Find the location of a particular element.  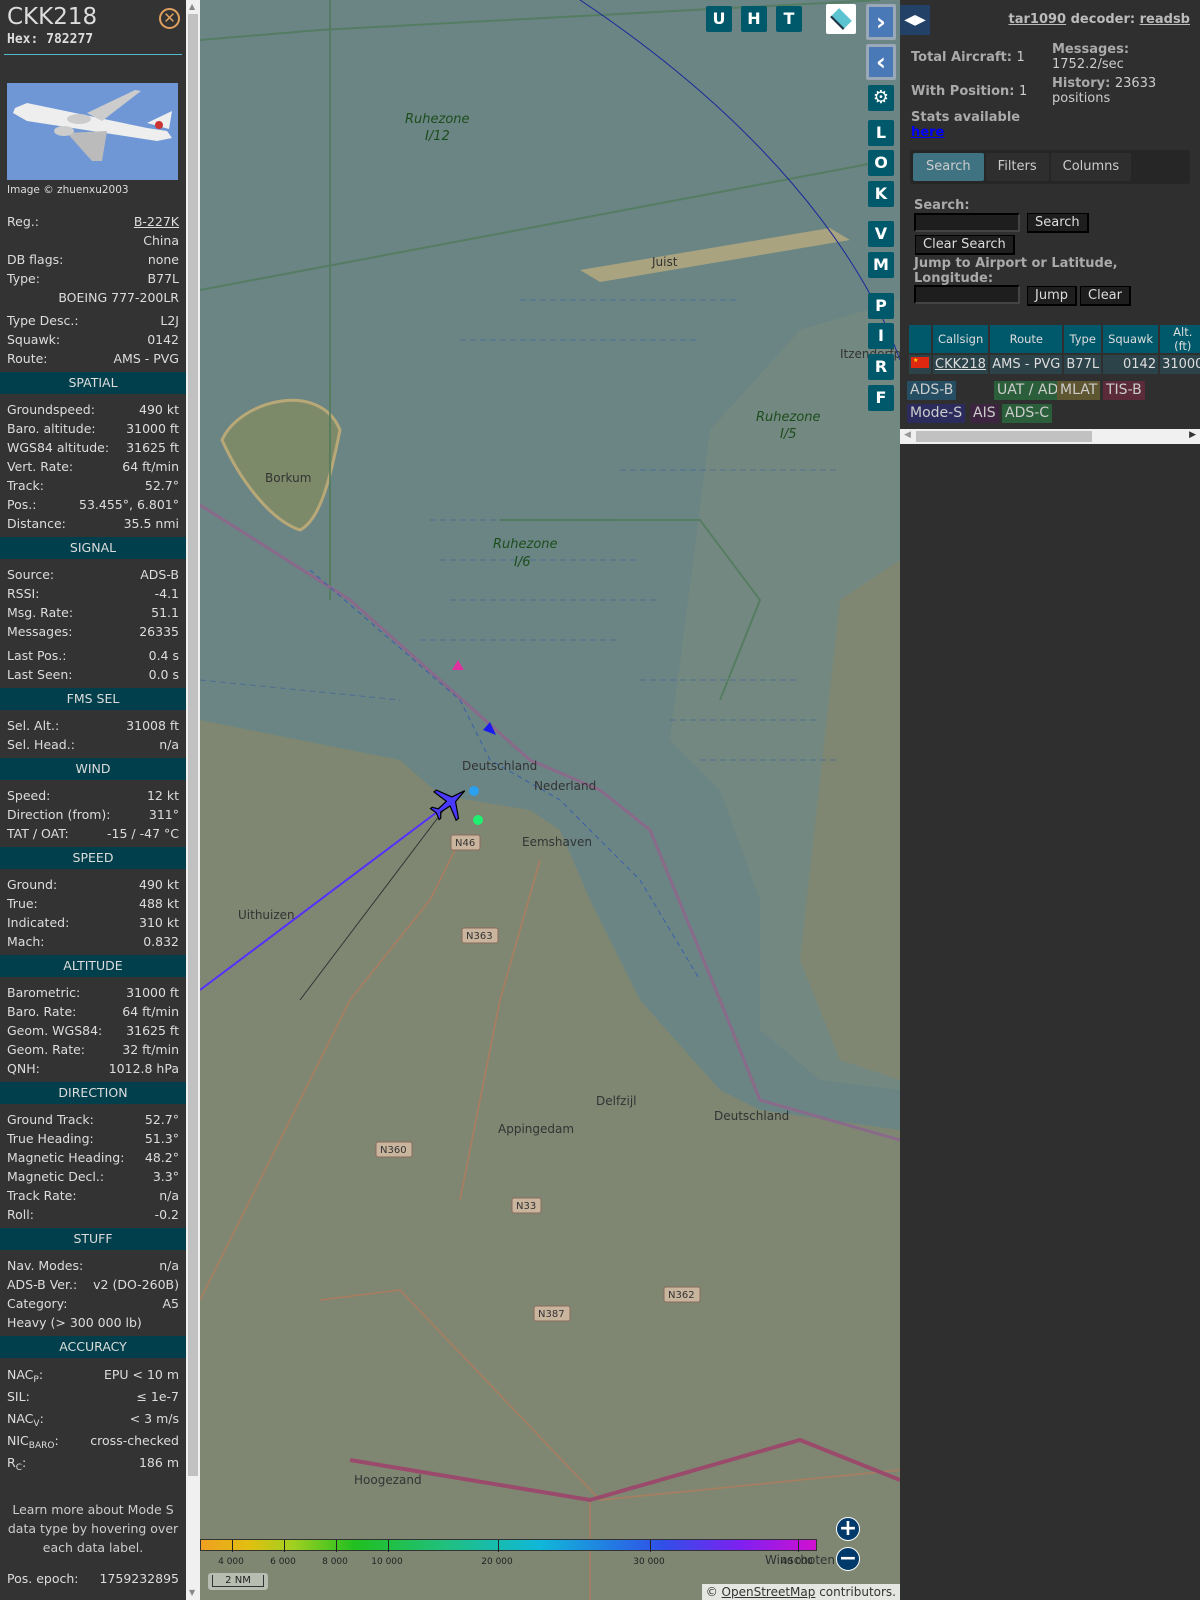

settings-button: ⚙ is located at coordinates (881, 98).